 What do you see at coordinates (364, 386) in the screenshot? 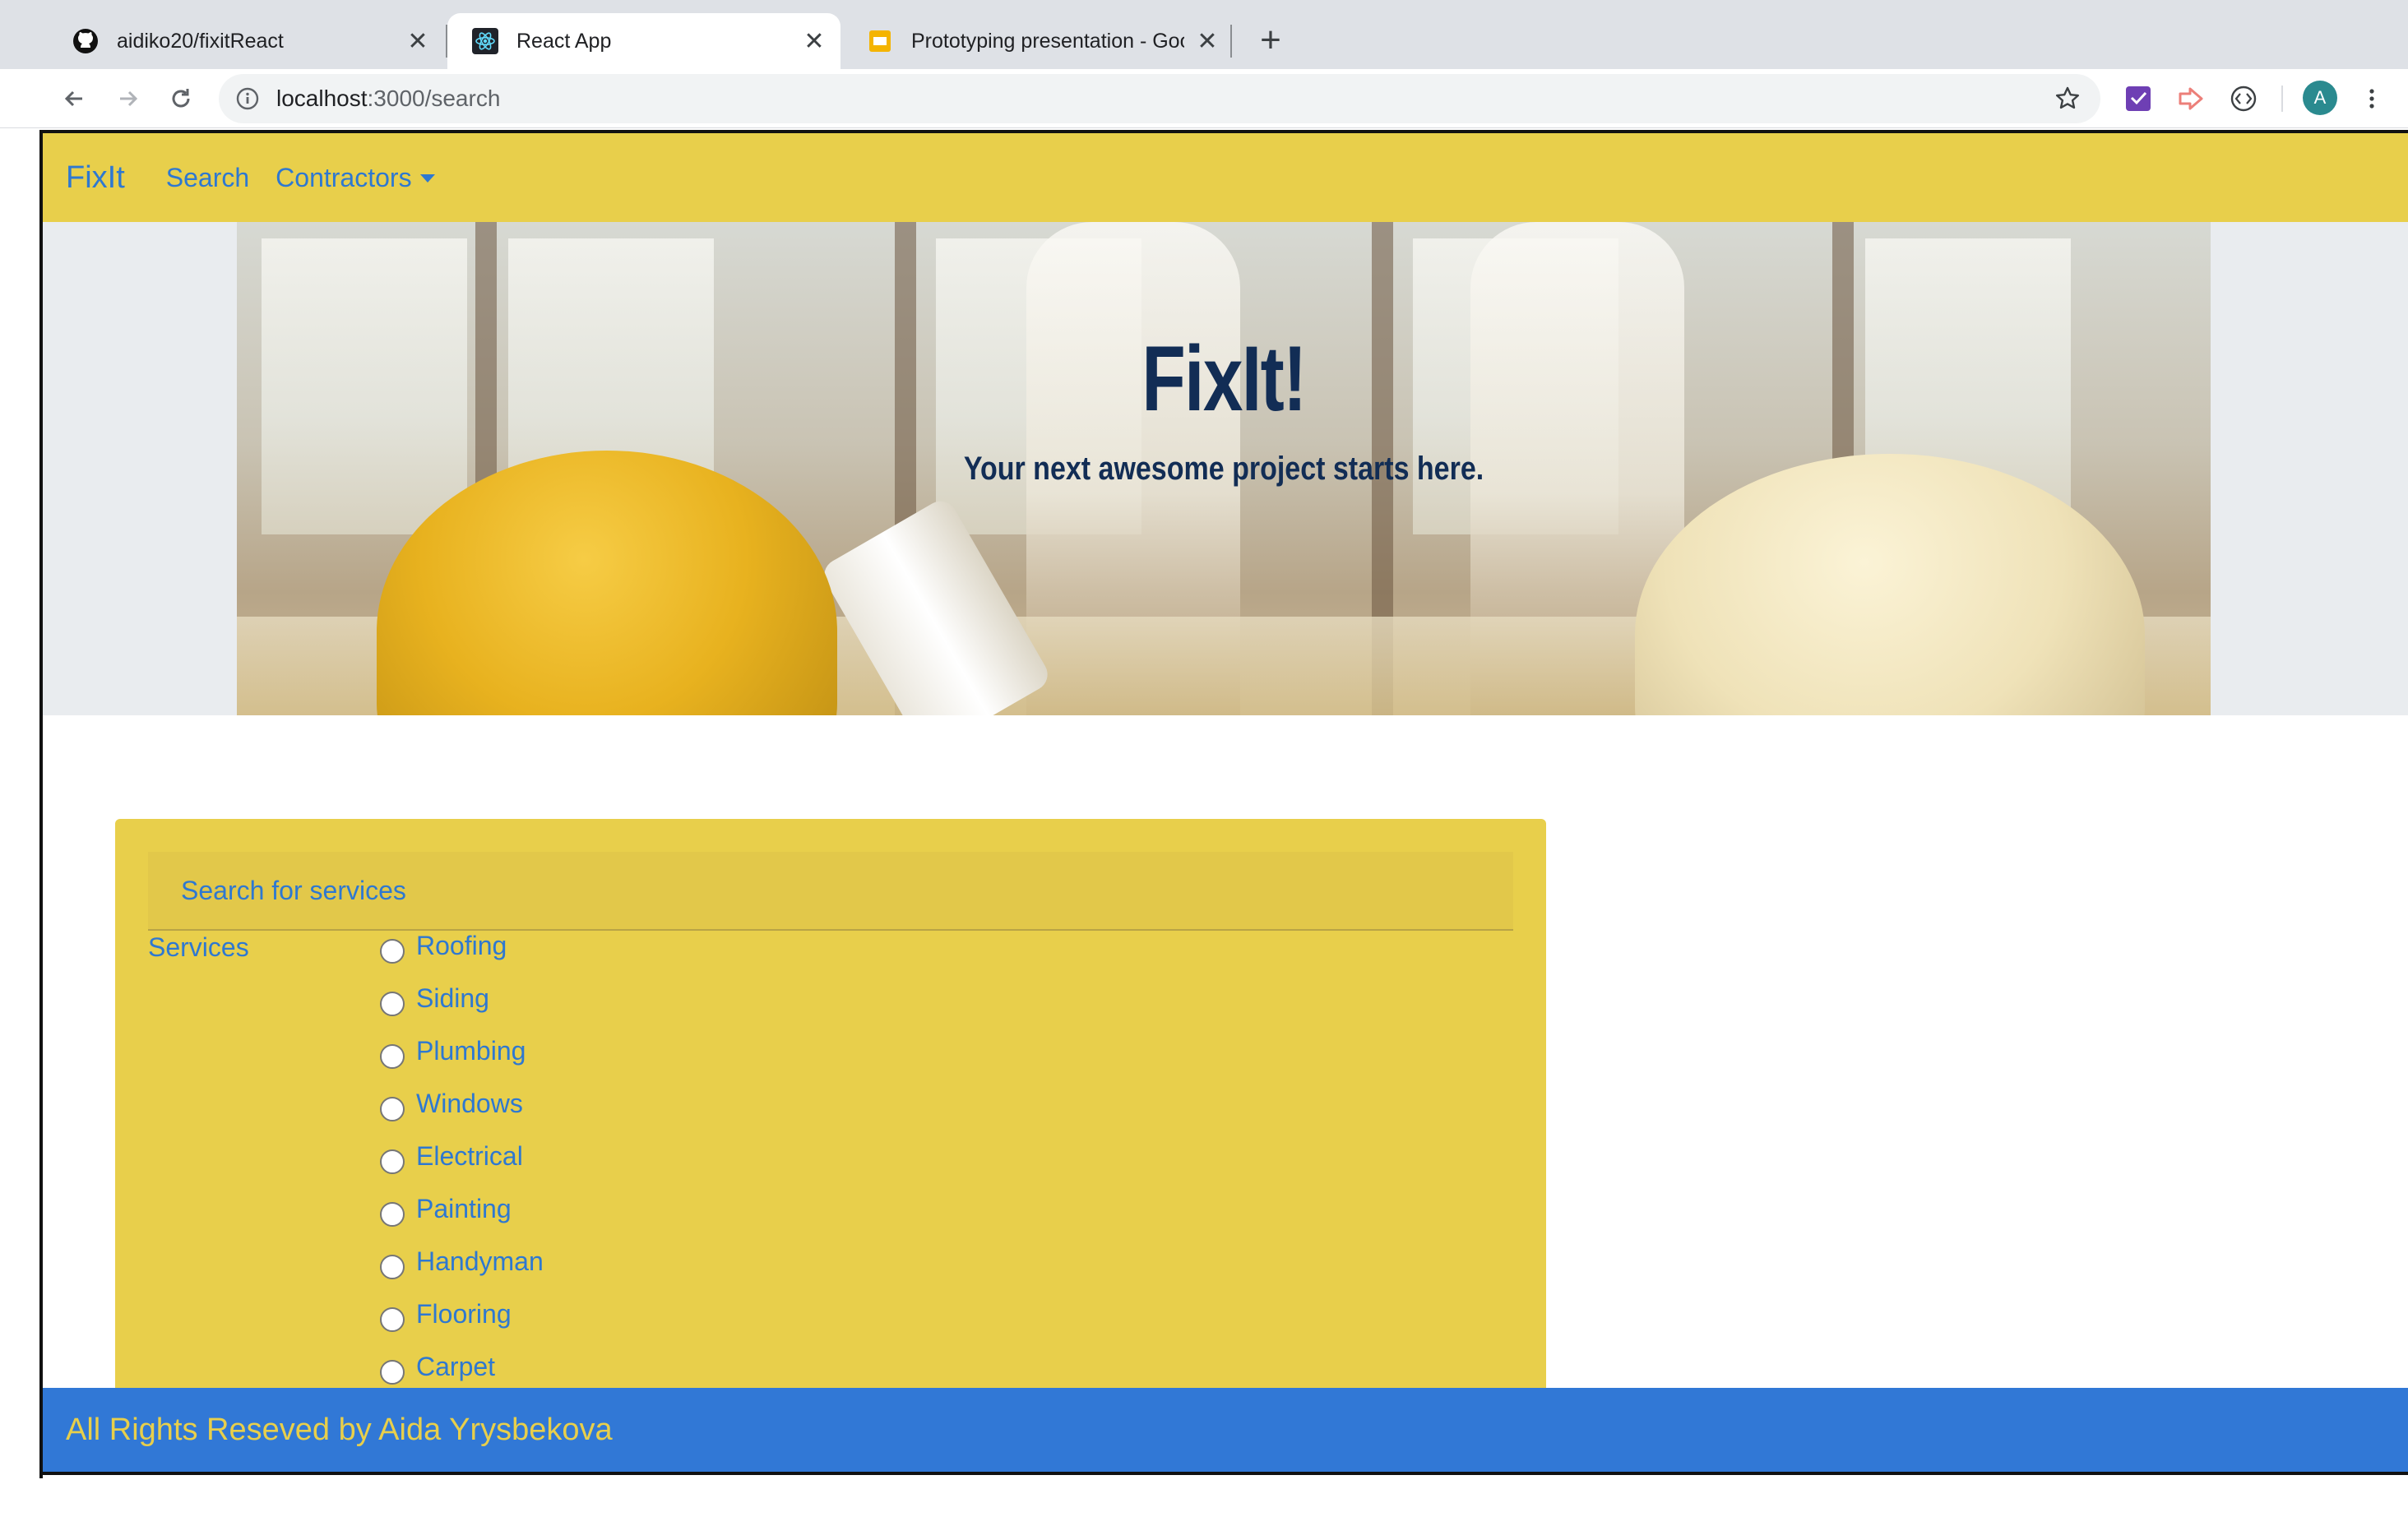
I see `hero-window-pane` at bounding box center [364, 386].